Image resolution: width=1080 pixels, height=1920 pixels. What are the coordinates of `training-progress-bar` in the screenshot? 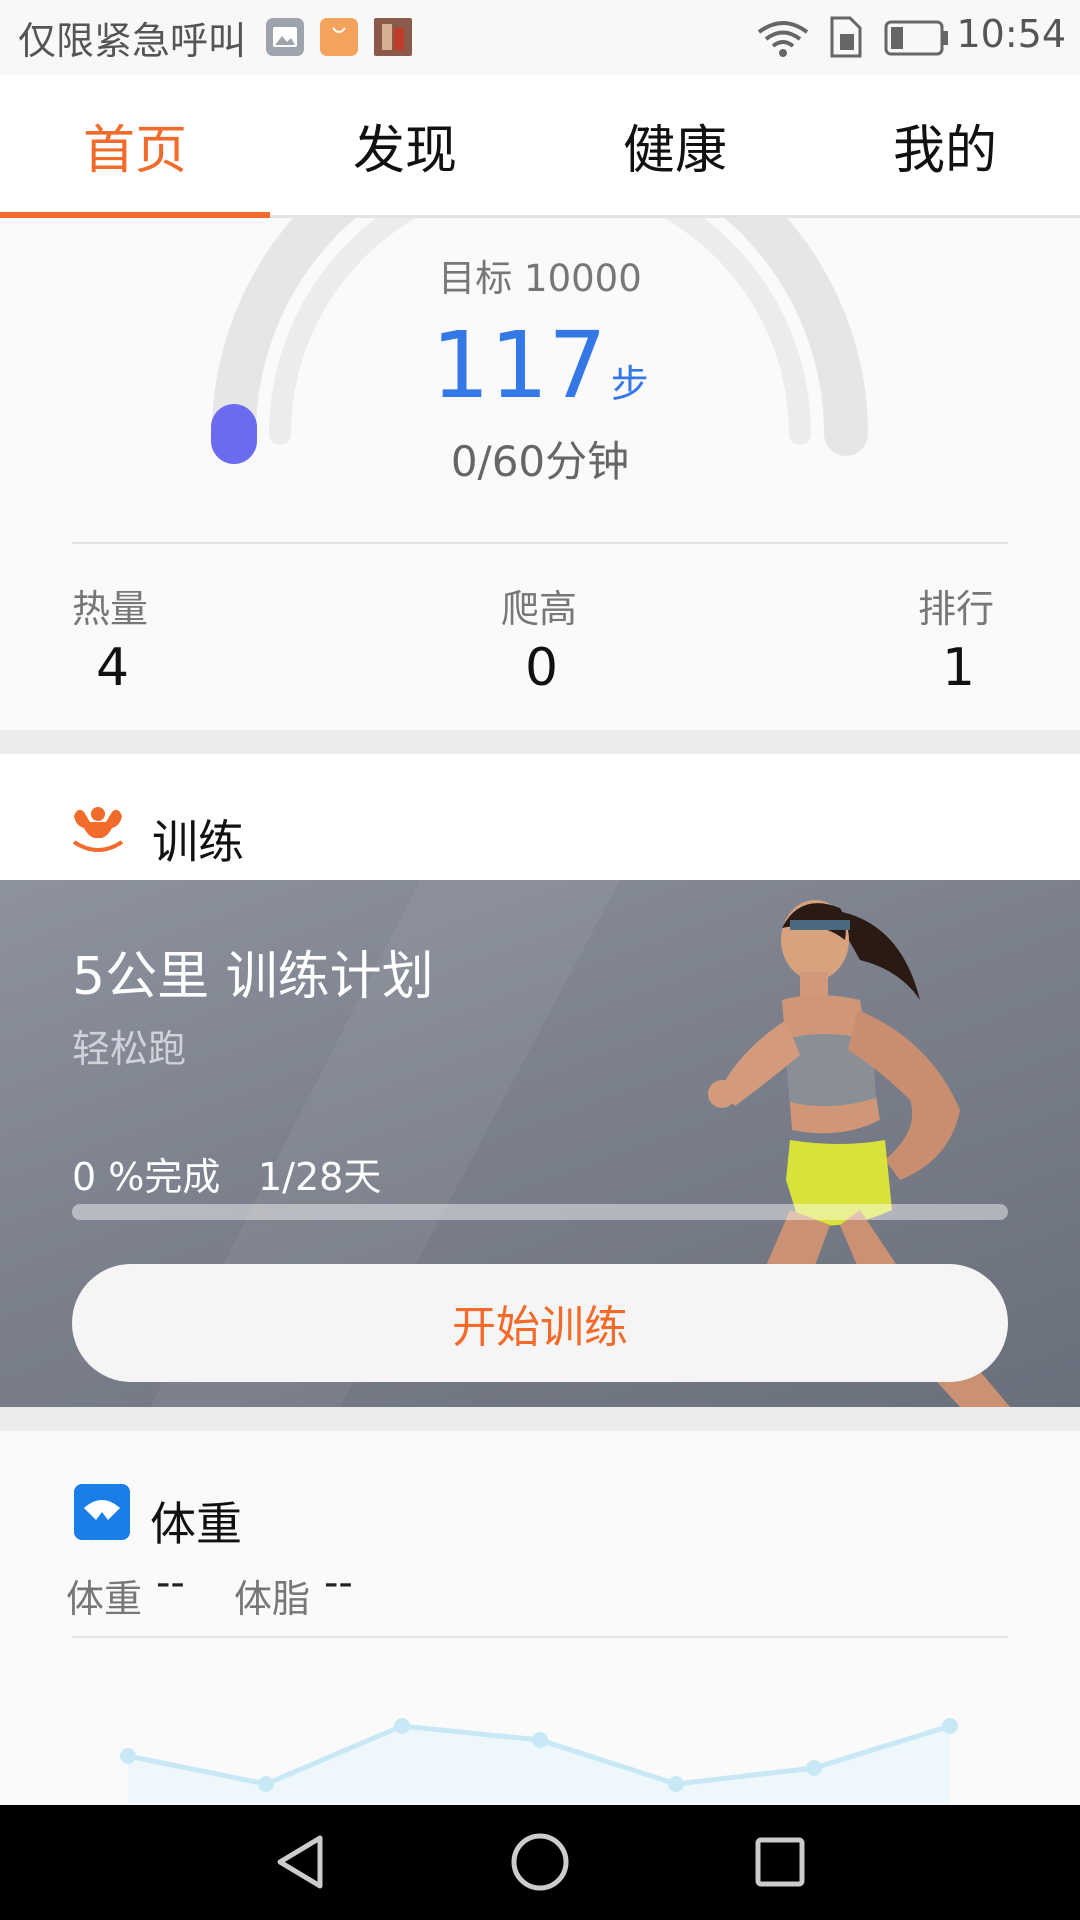 It's located at (540, 1212).